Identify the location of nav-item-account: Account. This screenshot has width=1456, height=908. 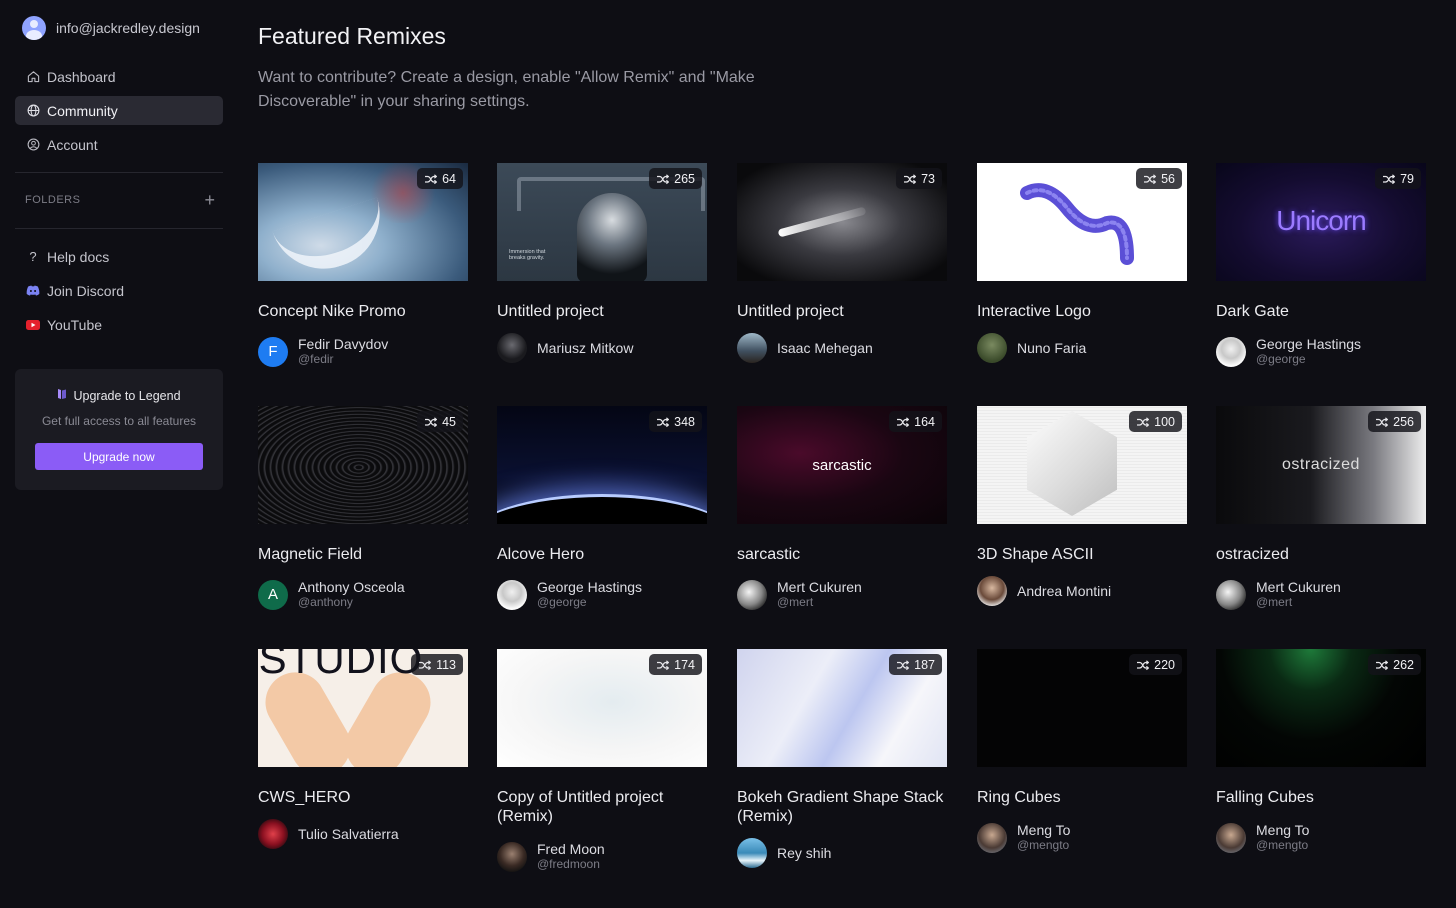
(119, 144).